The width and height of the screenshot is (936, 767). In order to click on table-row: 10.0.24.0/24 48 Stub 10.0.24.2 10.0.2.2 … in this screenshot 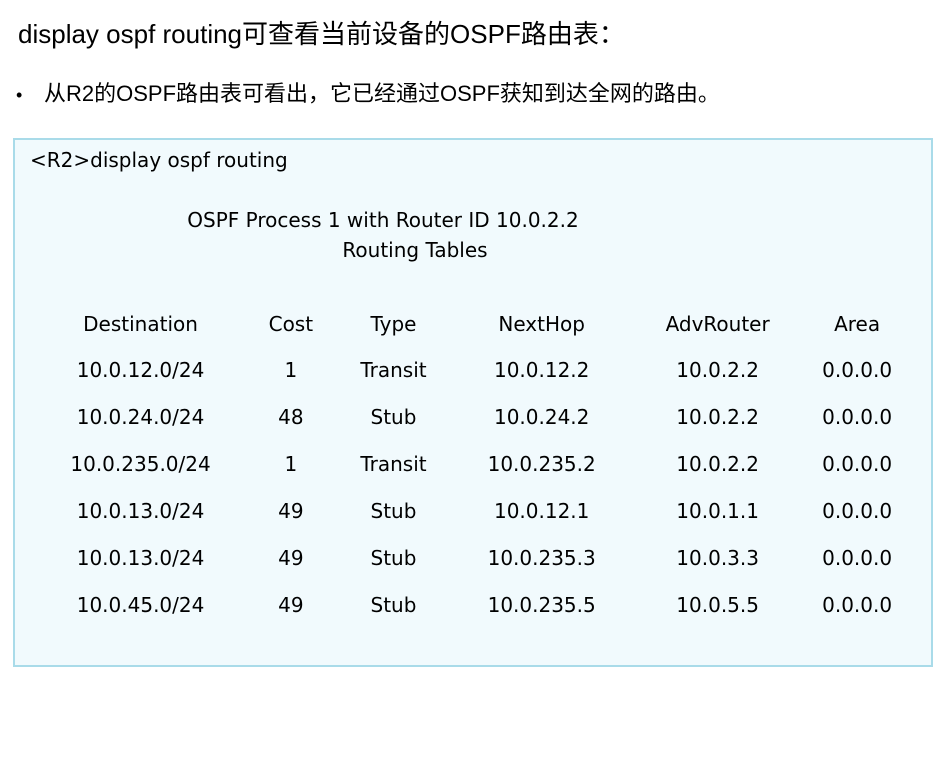, I will do `click(493, 416)`.